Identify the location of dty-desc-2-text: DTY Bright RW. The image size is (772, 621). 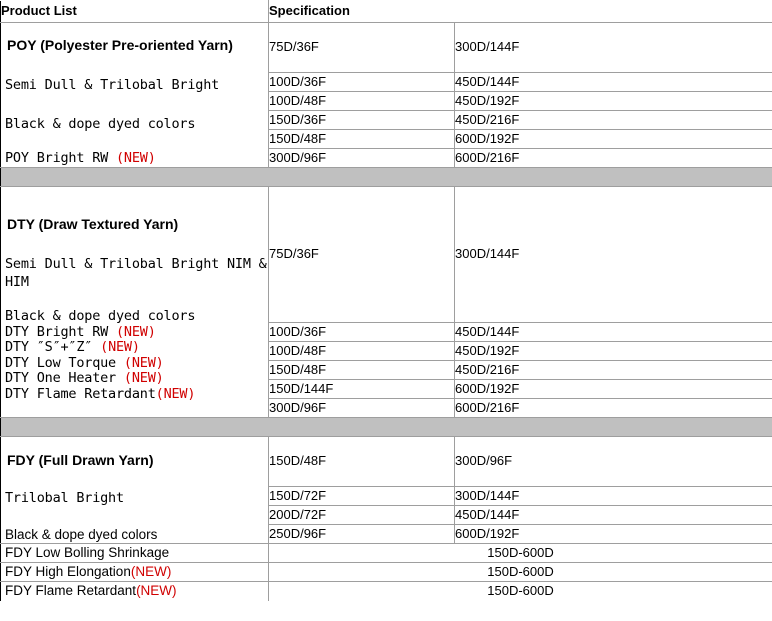
(60, 331).